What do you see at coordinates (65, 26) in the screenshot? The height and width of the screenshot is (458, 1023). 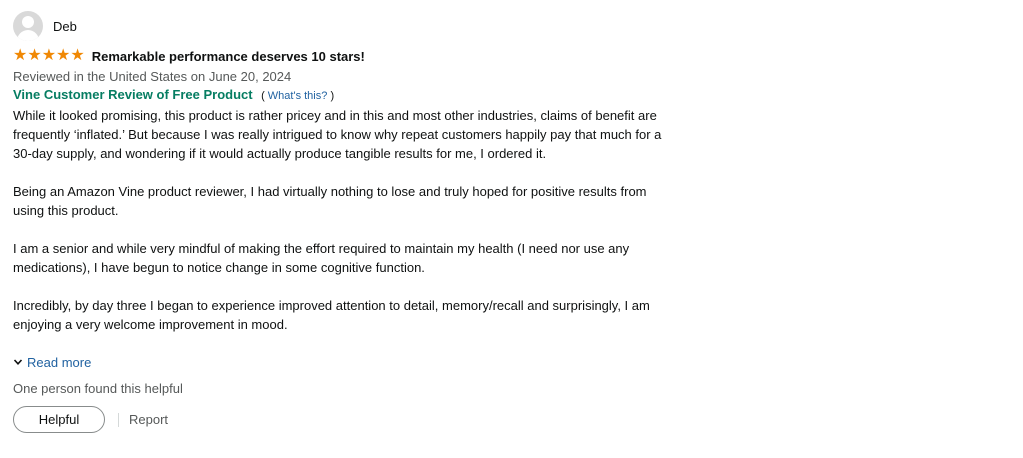 I see `reviewer-name: Deb` at bounding box center [65, 26].